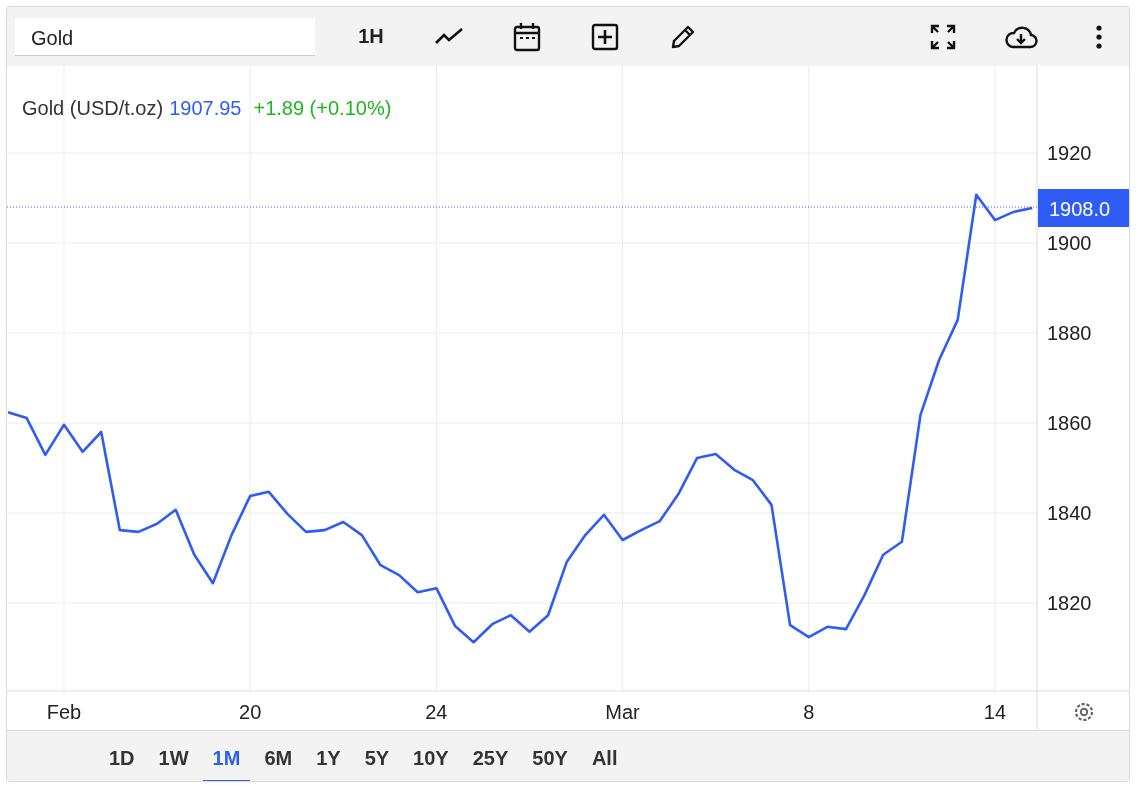 The height and width of the screenshot is (785, 1146). Describe the element at coordinates (1069, 603) in the screenshot. I see `y-axis-label: 1820` at that location.